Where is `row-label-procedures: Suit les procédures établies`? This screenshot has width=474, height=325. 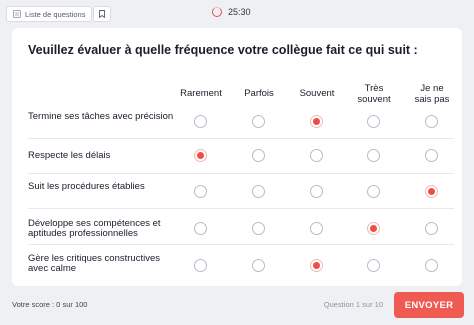
row-label-procedures: Suit les procédures établies is located at coordinates (86, 186).